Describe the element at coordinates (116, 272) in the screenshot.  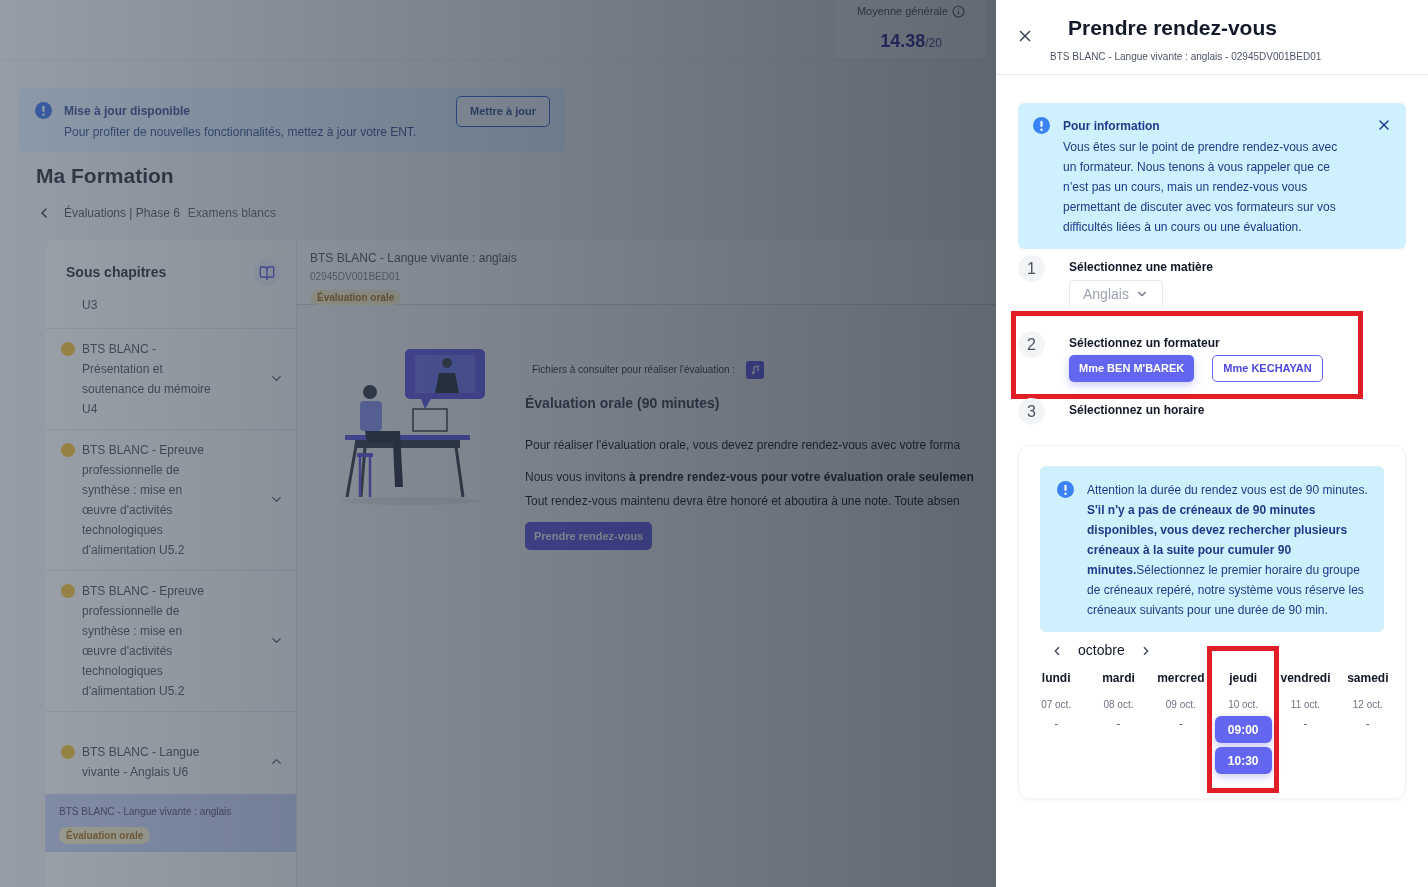
I see `sidebar-title: Sous chapitres` at that location.